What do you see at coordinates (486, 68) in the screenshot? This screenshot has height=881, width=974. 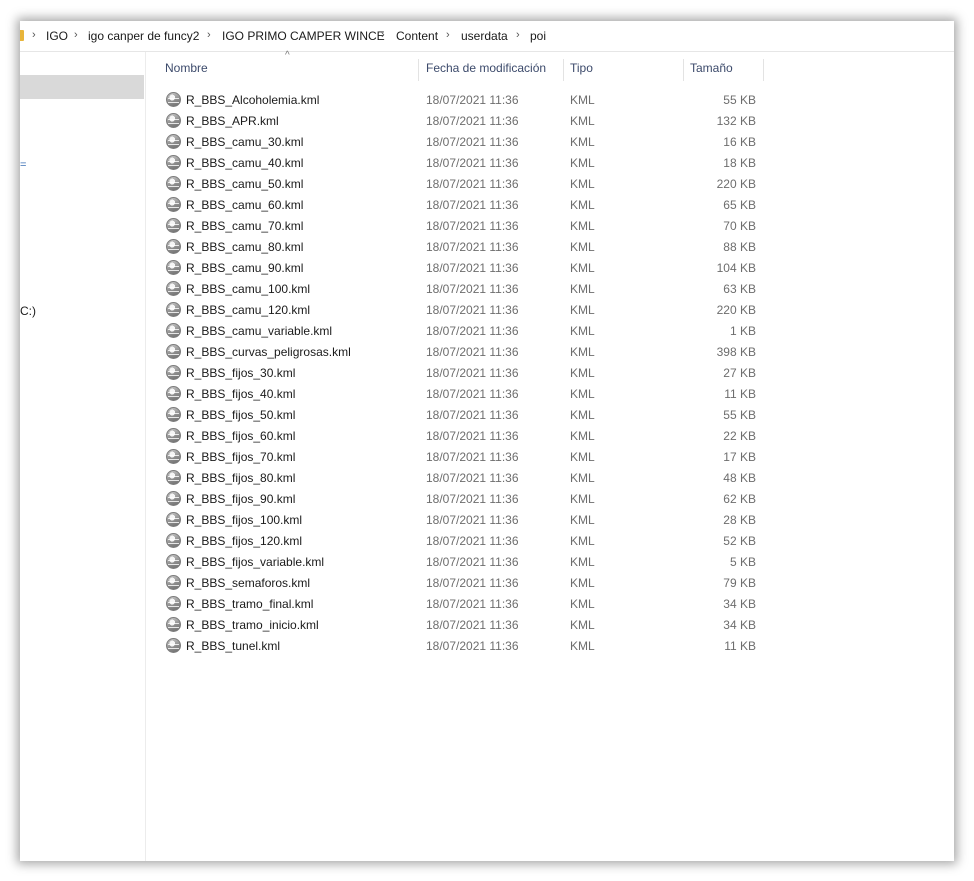 I see `column-header-date: Fecha de modificación` at bounding box center [486, 68].